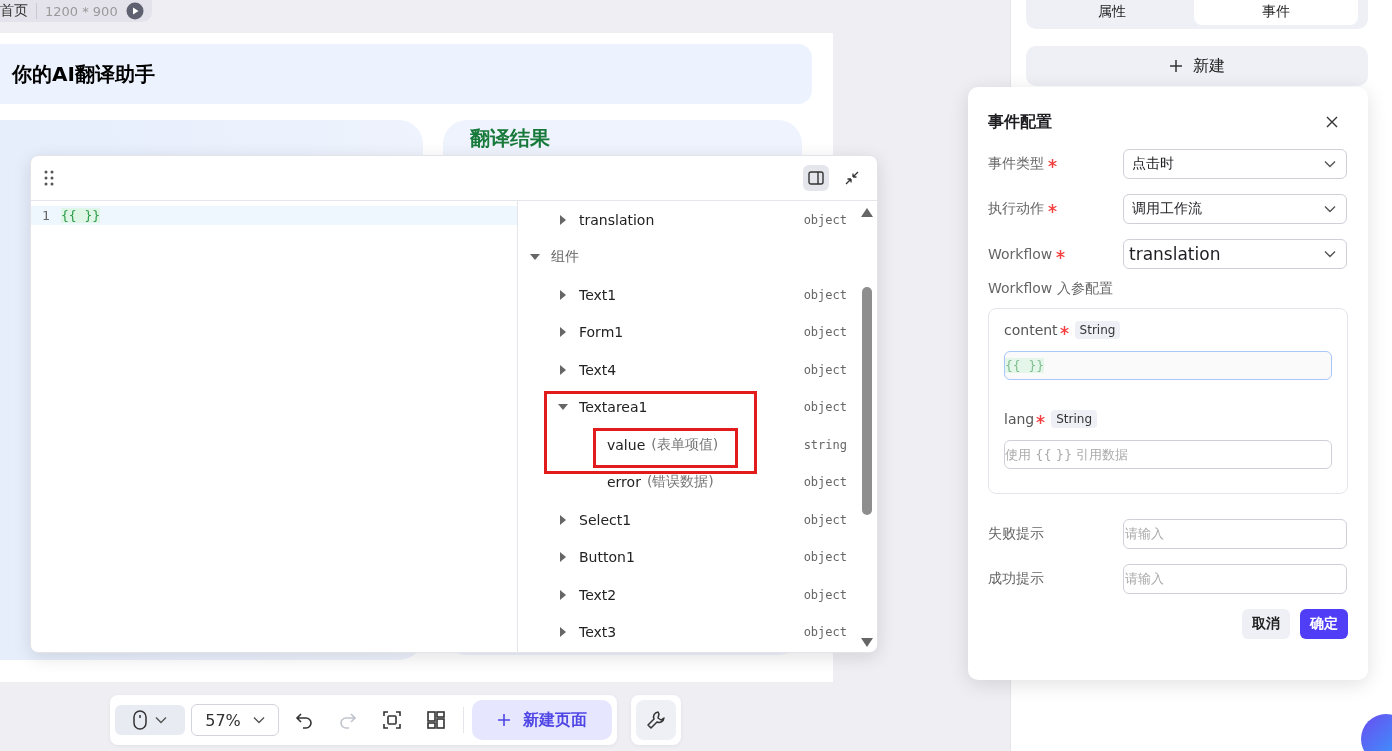  I want to click on new-page-button: 新建页面, so click(542, 720).